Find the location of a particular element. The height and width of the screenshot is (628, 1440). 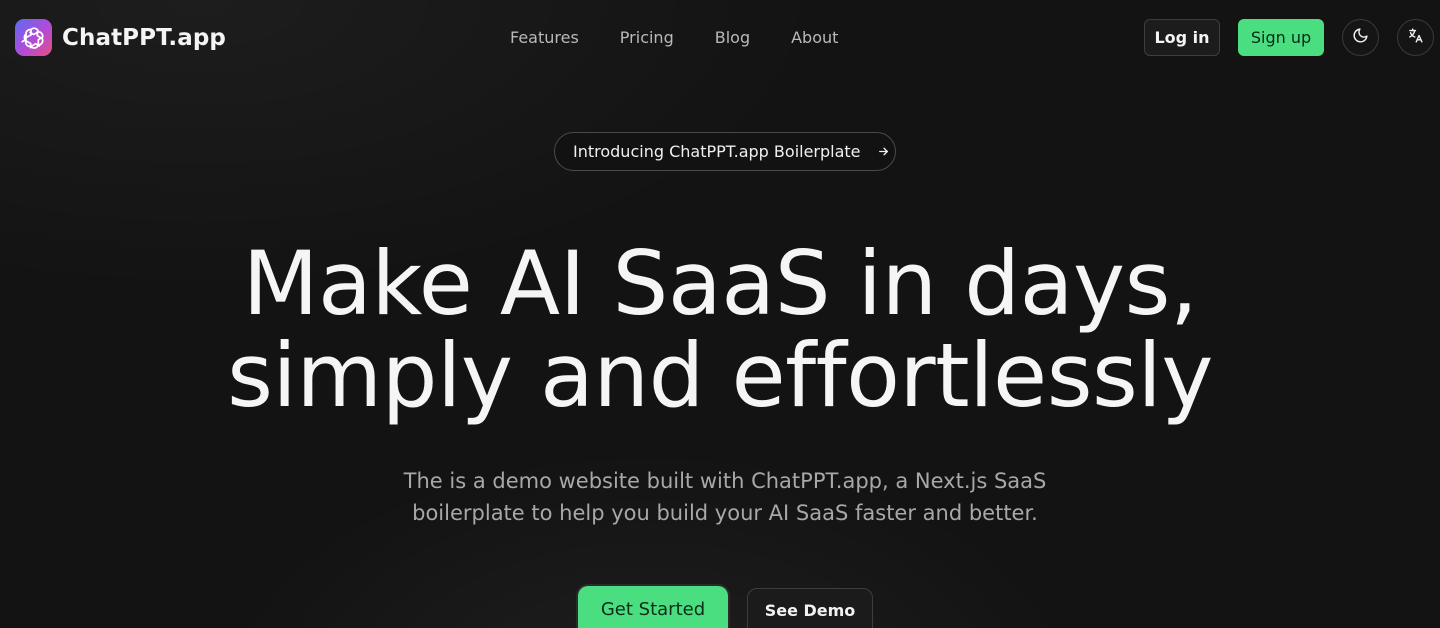

signup-button: Sign up is located at coordinates (1281, 37).